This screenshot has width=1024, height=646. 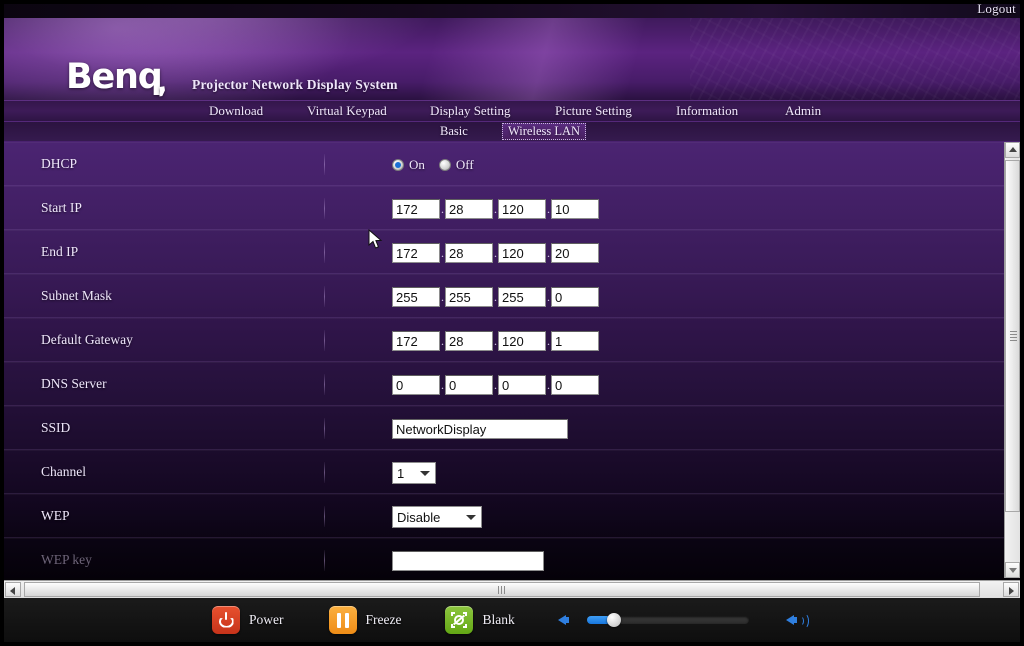 I want to click on channel-select-wrap: 1234567891011, so click(x=414, y=473).